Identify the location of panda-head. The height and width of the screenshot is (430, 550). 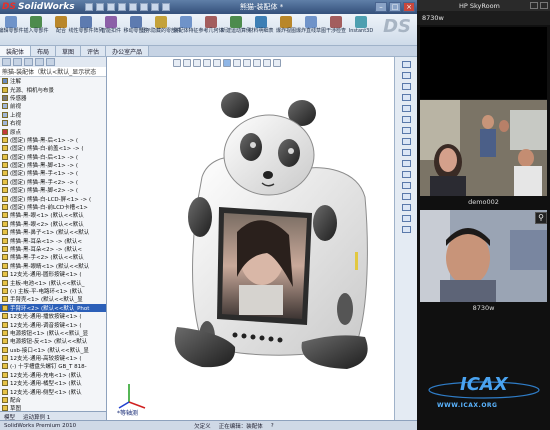
(269, 155).